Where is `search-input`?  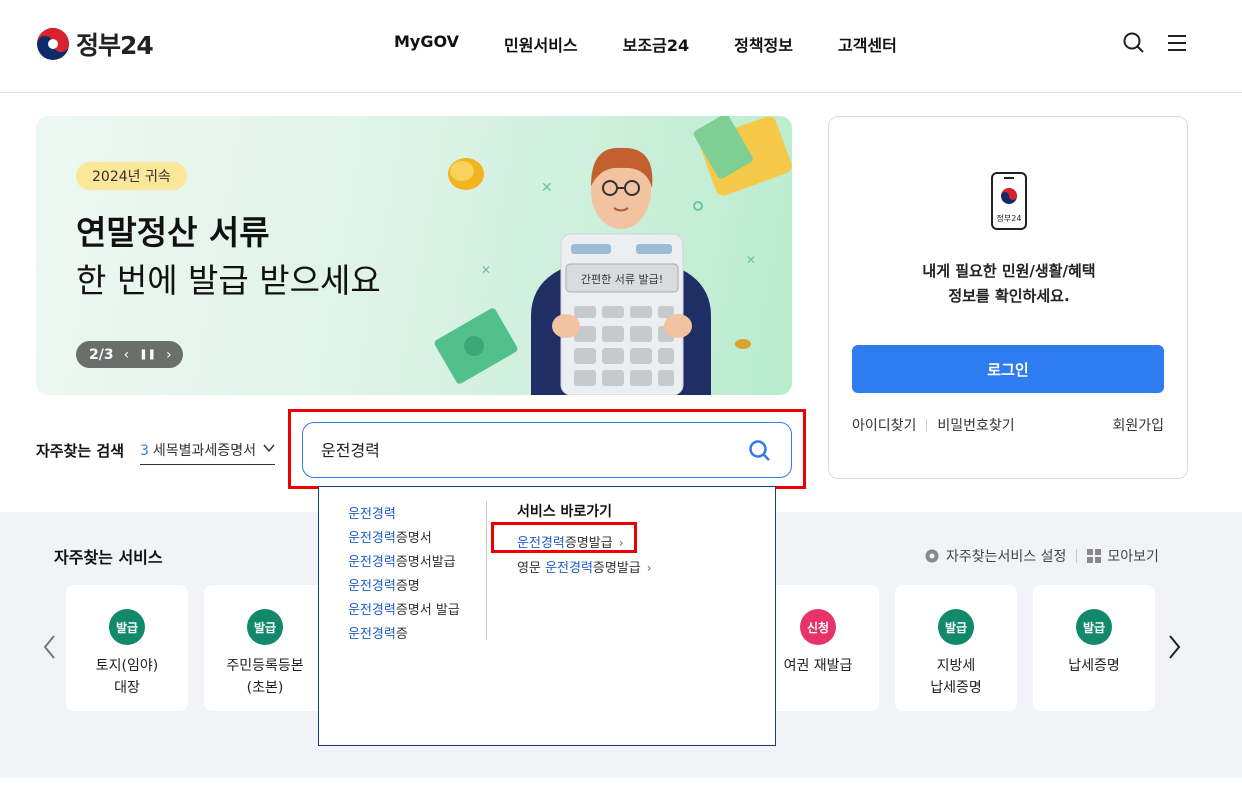
search-input is located at coordinates (521, 448).